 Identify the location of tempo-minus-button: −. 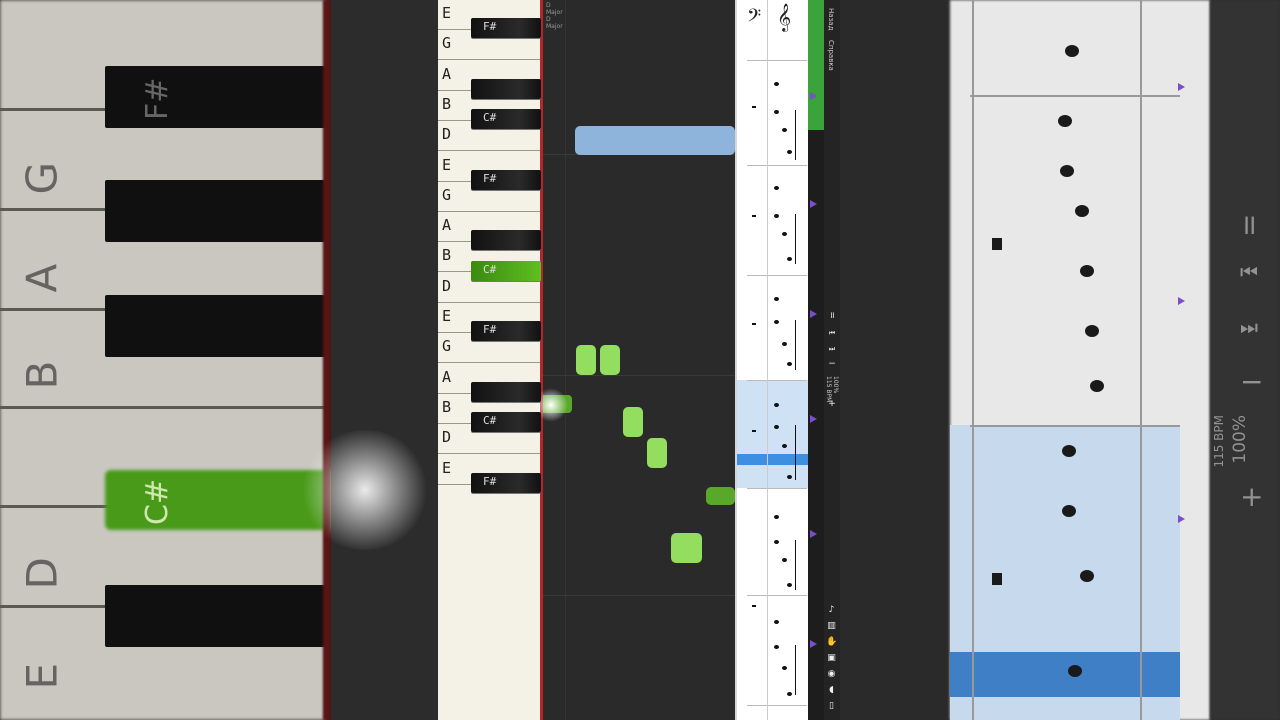
(832, 364).